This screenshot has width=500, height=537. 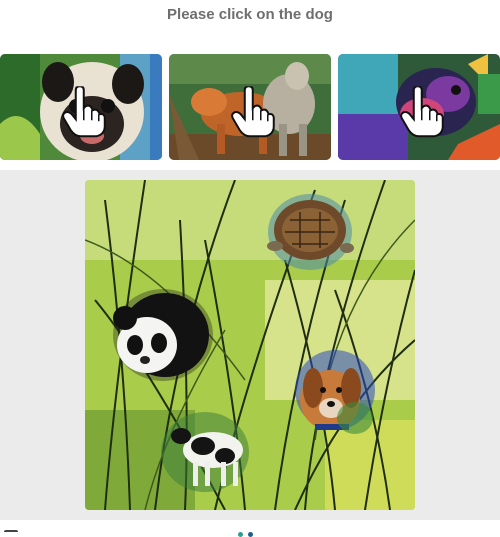 What do you see at coordinates (245, 534) in the screenshot?
I see `footer-dots` at bounding box center [245, 534].